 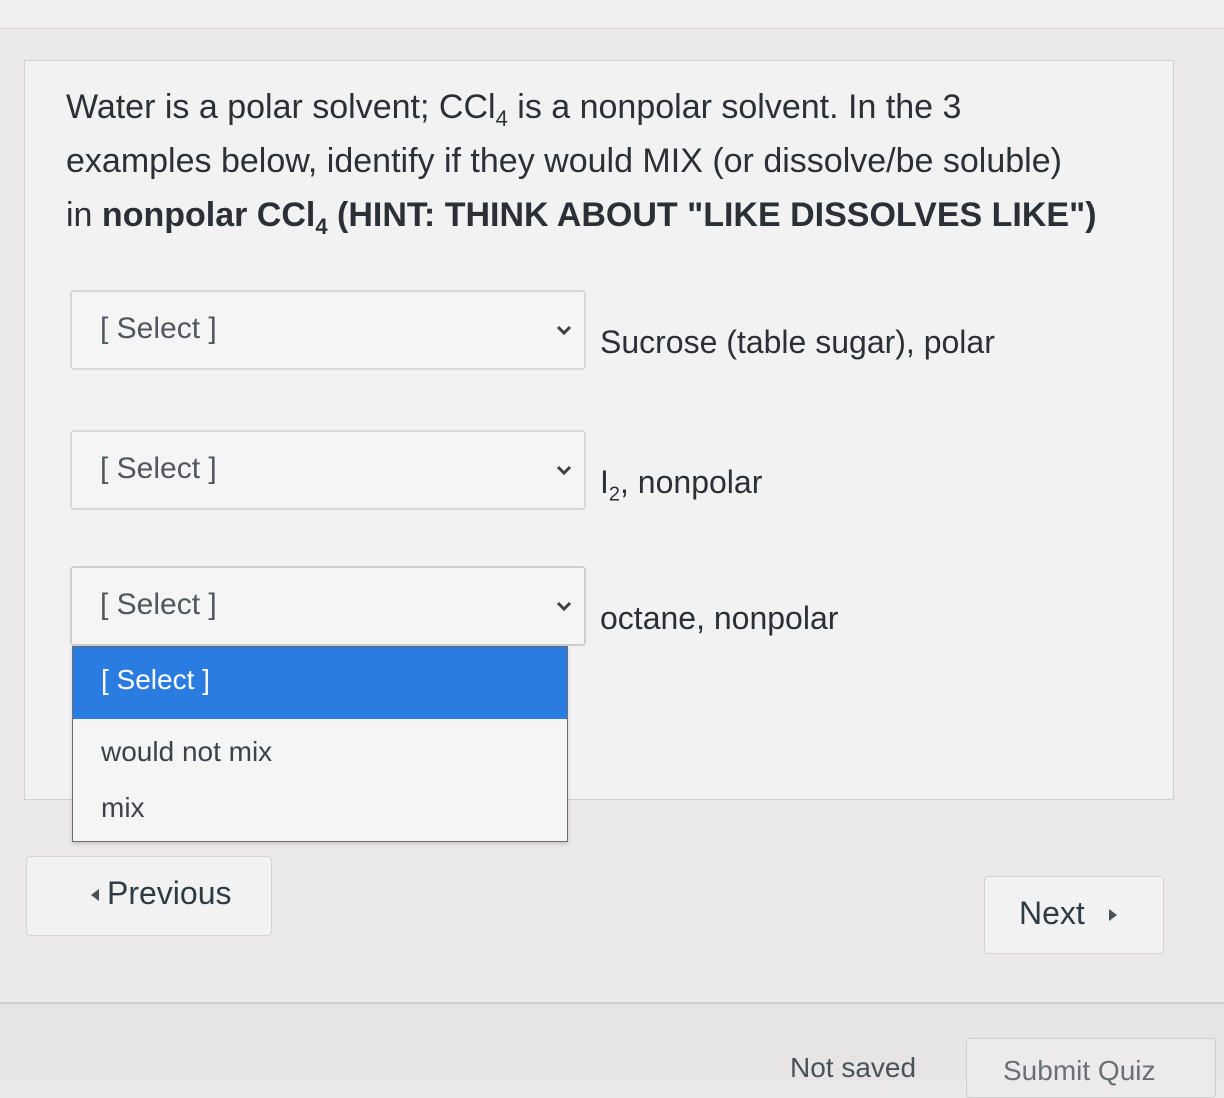 What do you see at coordinates (328, 330) in the screenshot?
I see `select-dropdown-sucrose: [ Select ]` at bounding box center [328, 330].